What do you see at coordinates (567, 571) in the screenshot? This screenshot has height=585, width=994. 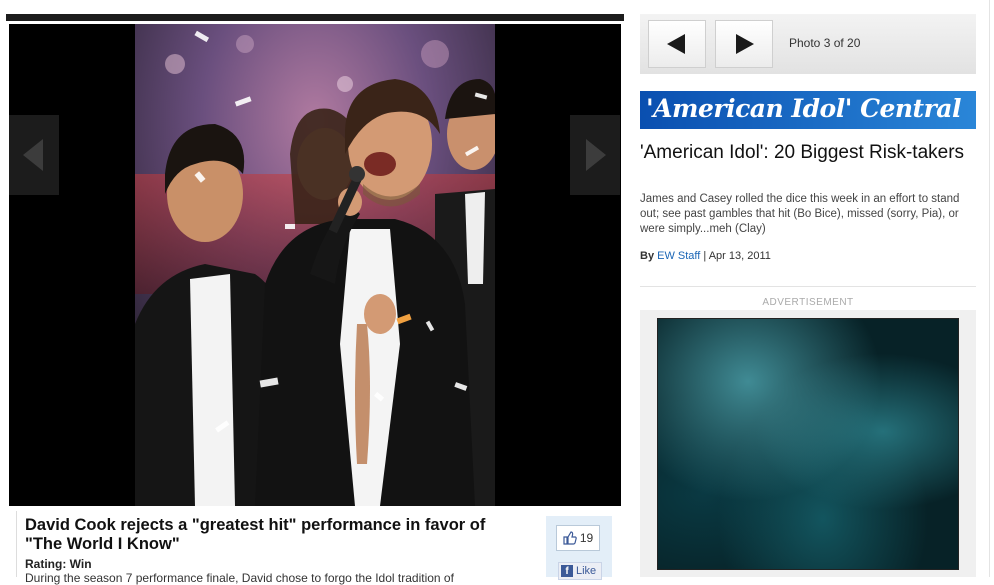 I see `facebook-icon: f` at bounding box center [567, 571].